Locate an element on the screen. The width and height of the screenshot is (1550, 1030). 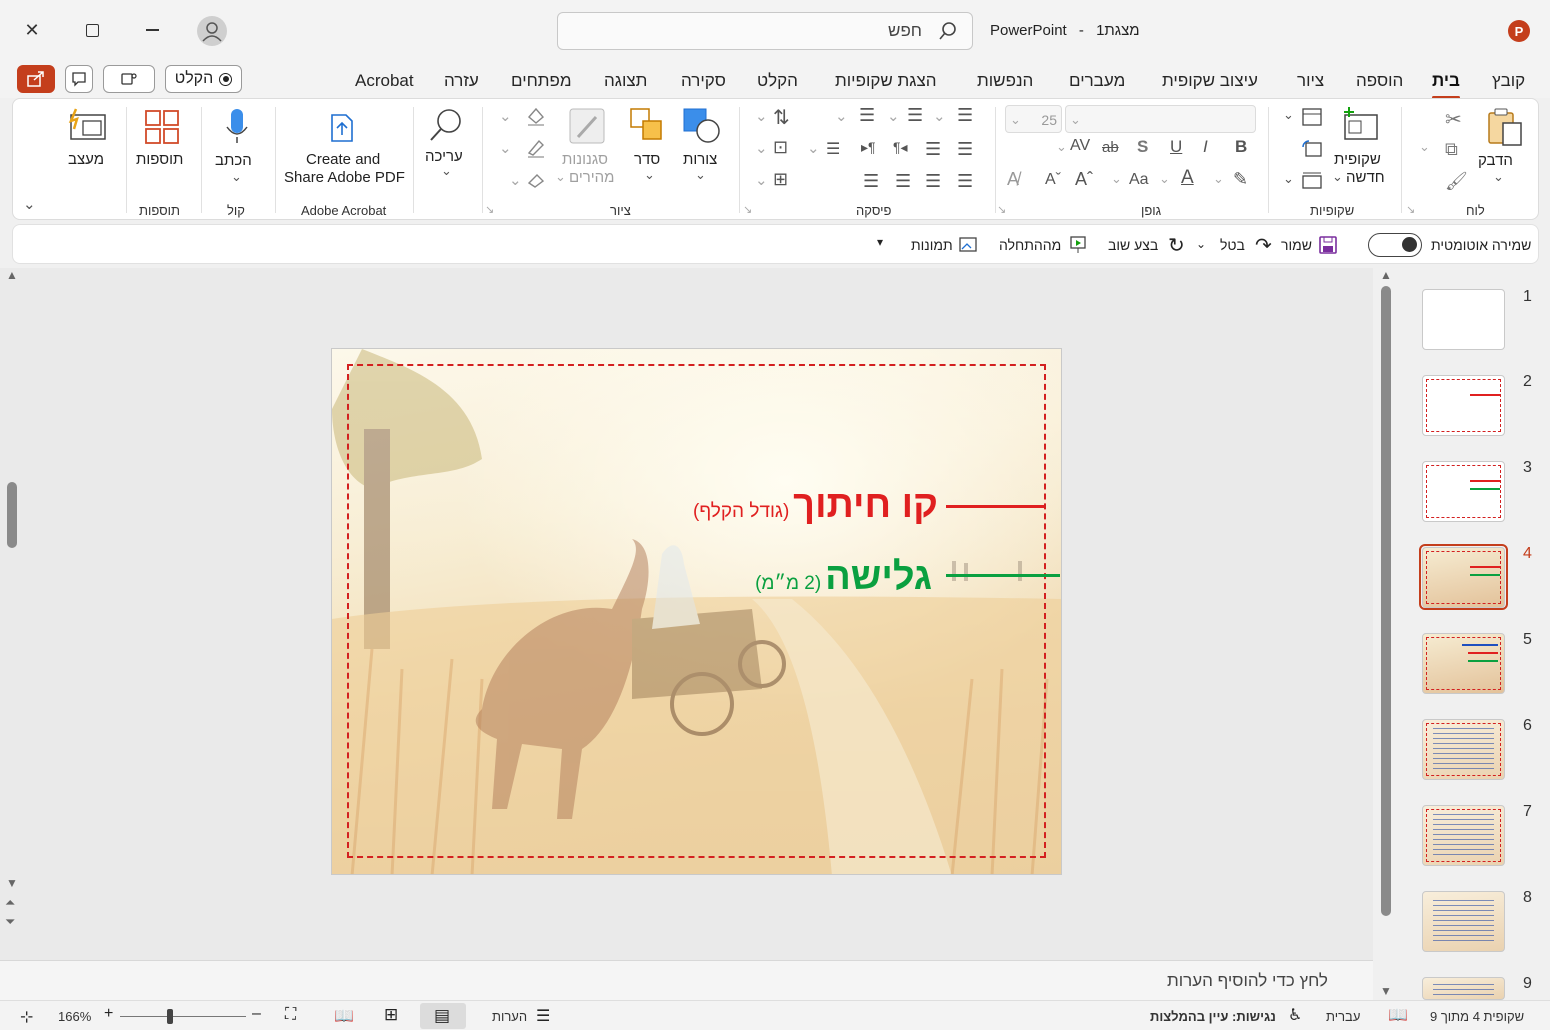
zoom-in-icon: + is located at coordinates (108, 1014).